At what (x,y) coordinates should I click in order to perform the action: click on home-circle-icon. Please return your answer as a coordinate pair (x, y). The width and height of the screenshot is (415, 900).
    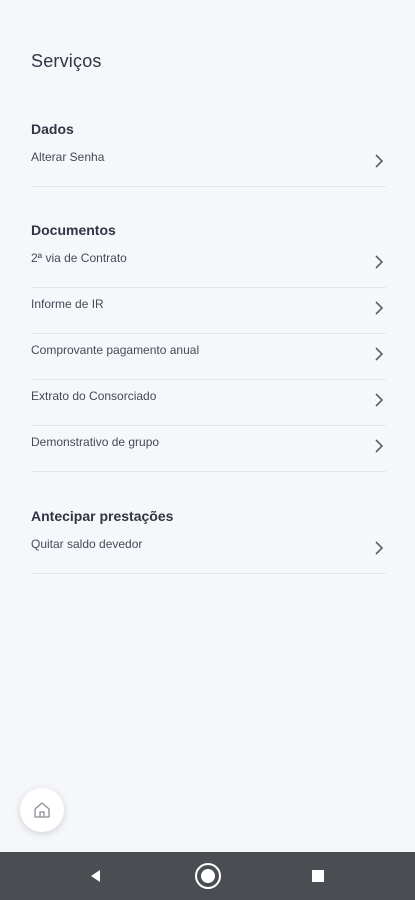
    Looking at the image, I should click on (208, 876).